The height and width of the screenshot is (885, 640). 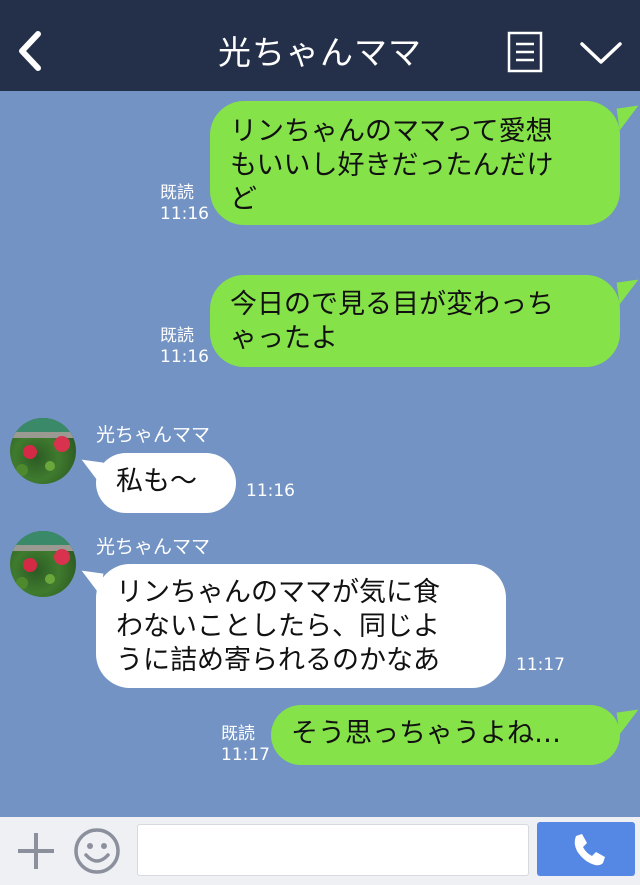 What do you see at coordinates (320, 52) in the screenshot?
I see `chat-title: 光ちゃんママ` at bounding box center [320, 52].